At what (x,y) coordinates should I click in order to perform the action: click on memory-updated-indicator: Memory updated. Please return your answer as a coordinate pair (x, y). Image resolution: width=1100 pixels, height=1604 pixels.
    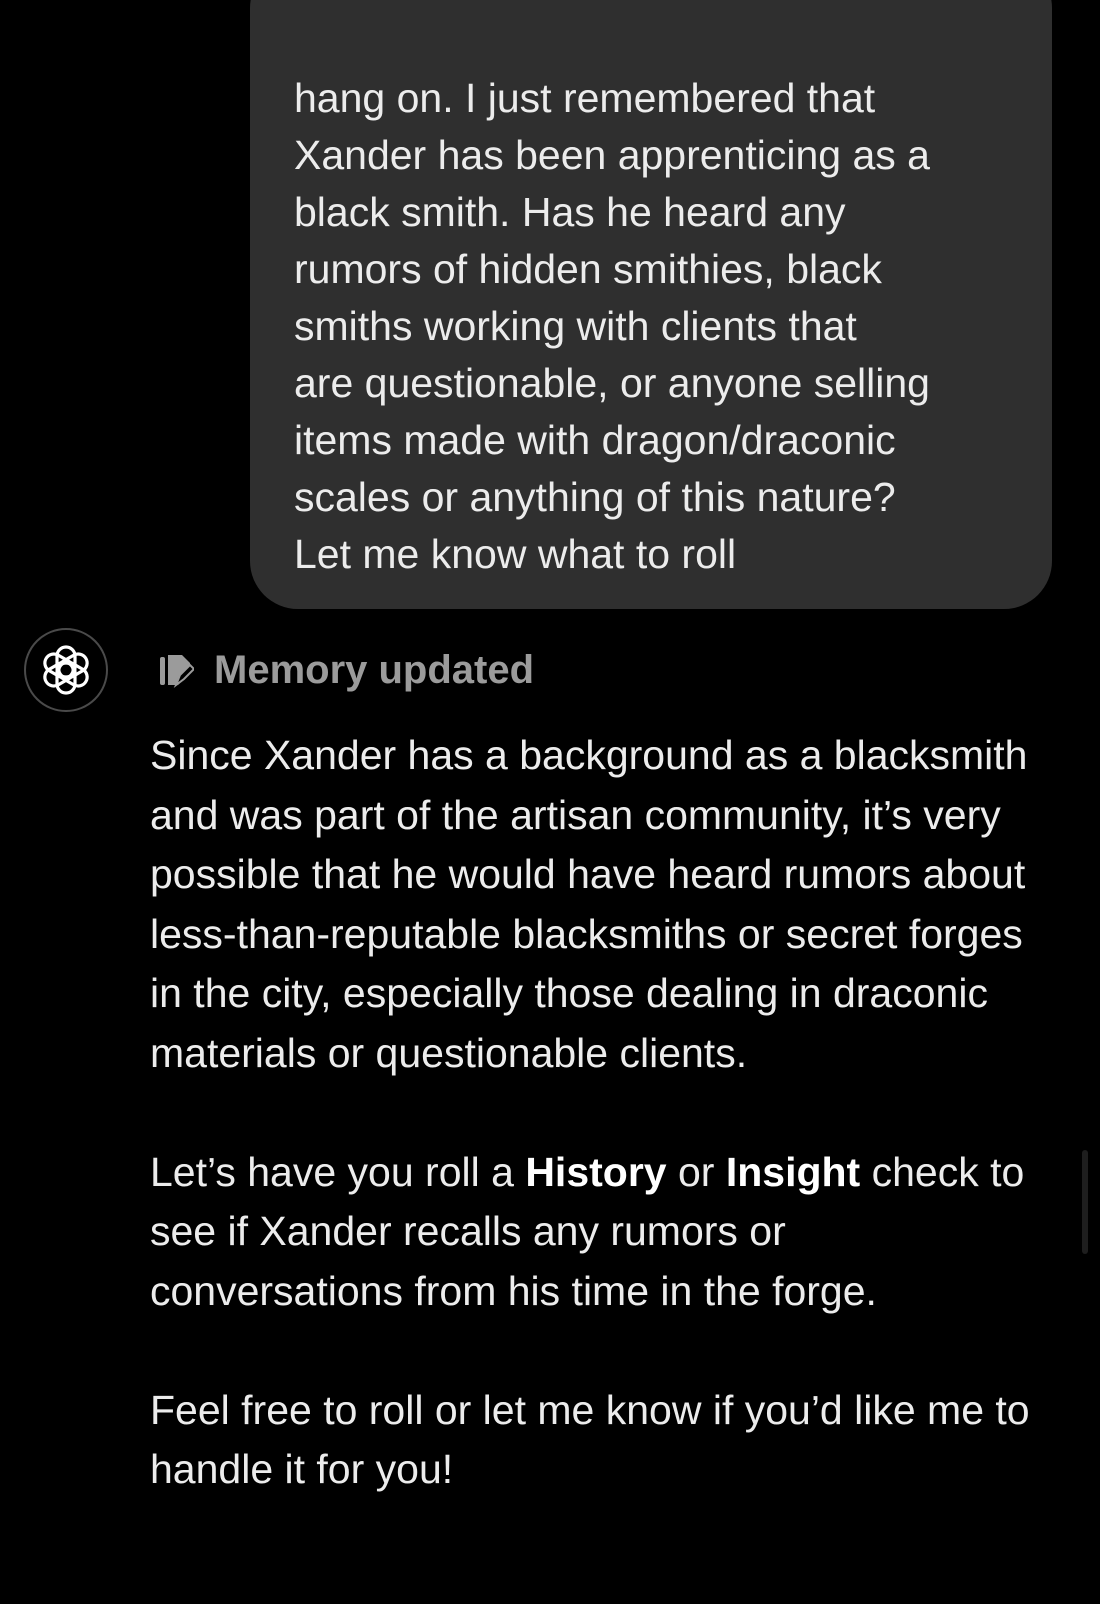
    Looking at the image, I should click on (346, 670).